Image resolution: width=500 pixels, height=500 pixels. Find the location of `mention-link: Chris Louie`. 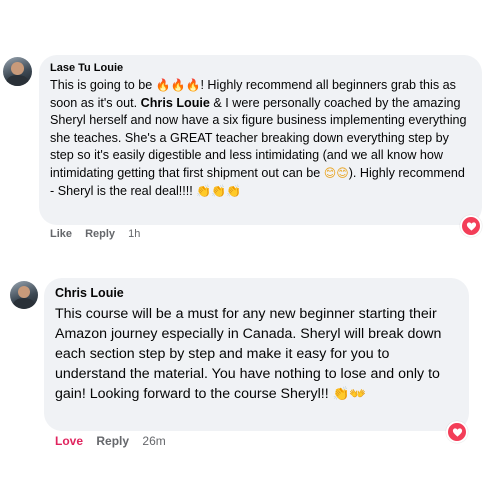

mention-link: Chris Louie is located at coordinates (175, 103).